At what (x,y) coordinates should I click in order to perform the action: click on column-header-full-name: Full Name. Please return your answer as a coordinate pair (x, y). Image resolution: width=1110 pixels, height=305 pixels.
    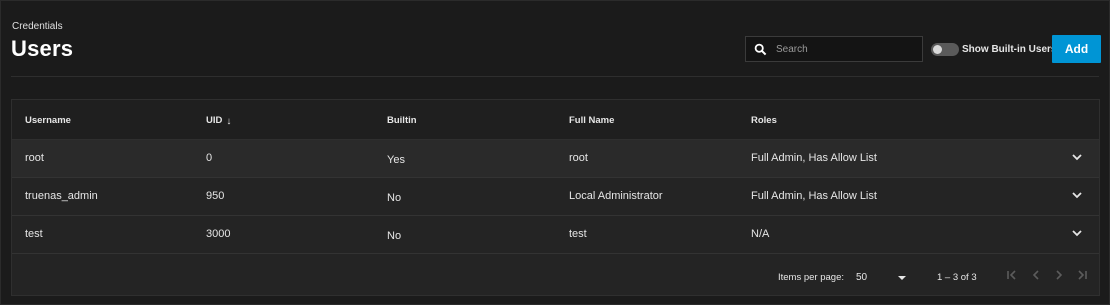
    Looking at the image, I should click on (591, 120).